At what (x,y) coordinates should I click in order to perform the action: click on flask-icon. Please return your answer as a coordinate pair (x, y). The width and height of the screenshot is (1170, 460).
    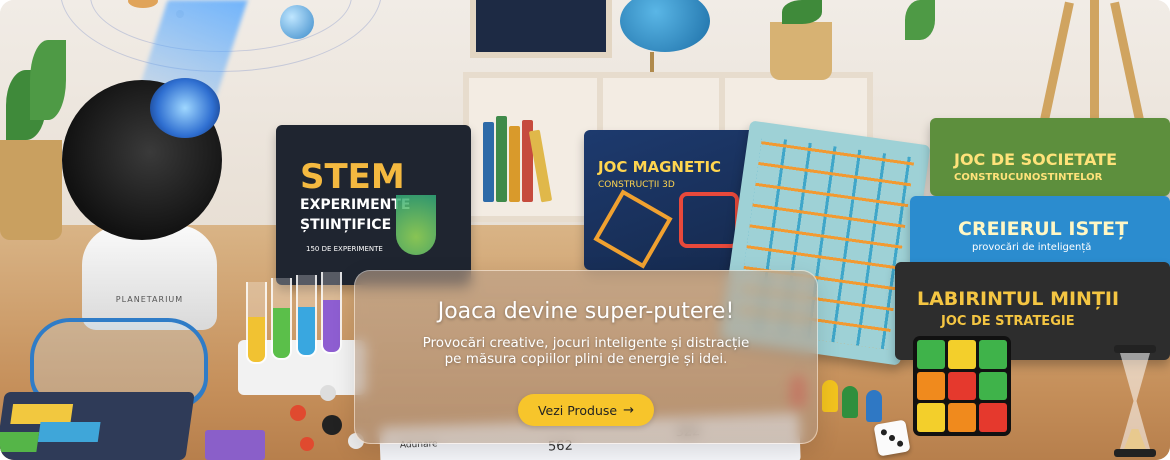
    Looking at the image, I should click on (416, 225).